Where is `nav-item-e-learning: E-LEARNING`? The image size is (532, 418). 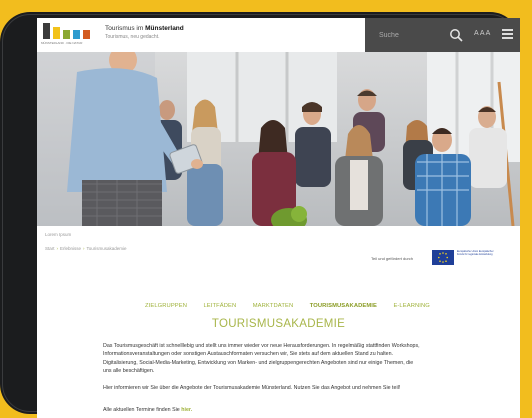 nav-item-e-learning: E-LEARNING is located at coordinates (411, 306).